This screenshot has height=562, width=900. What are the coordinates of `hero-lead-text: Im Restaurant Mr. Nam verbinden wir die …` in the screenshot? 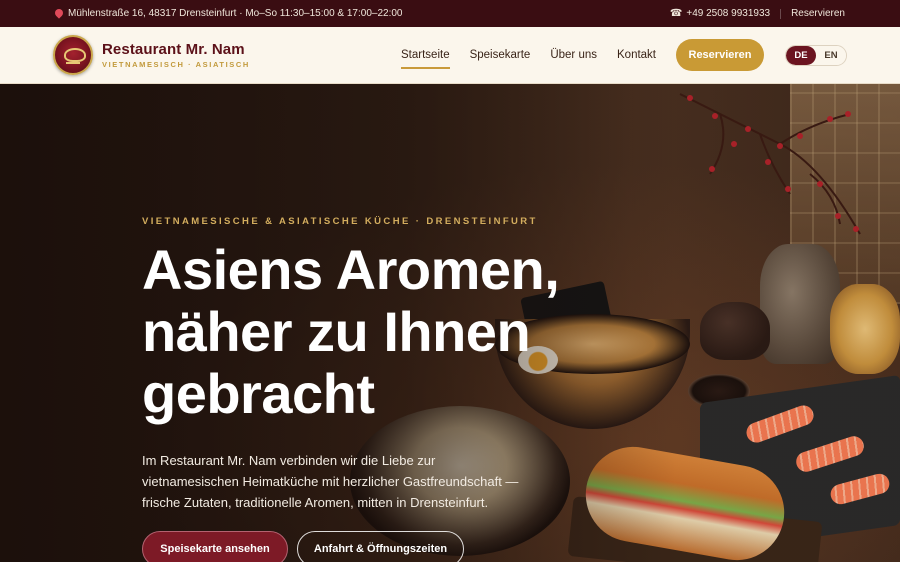 It's located at (330, 481).